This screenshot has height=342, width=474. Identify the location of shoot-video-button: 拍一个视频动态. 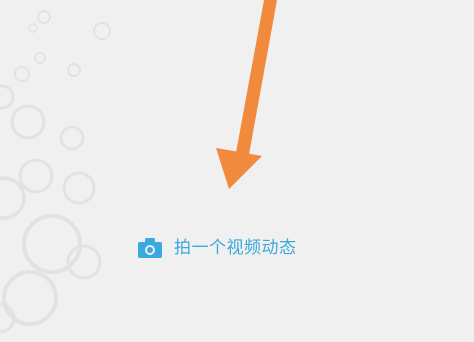
(218, 248).